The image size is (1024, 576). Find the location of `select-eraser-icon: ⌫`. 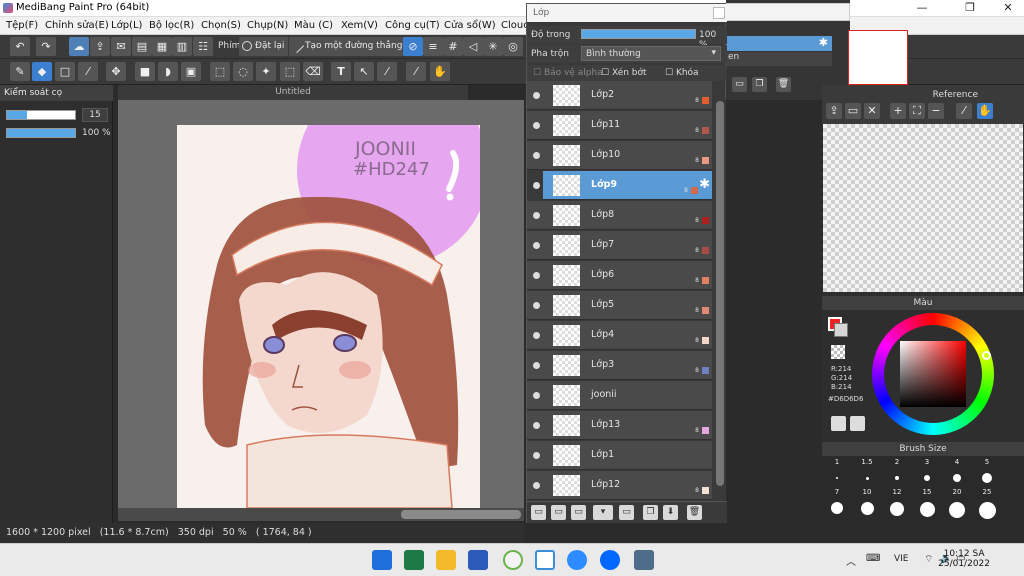

select-eraser-icon: ⌫ is located at coordinates (313, 71).